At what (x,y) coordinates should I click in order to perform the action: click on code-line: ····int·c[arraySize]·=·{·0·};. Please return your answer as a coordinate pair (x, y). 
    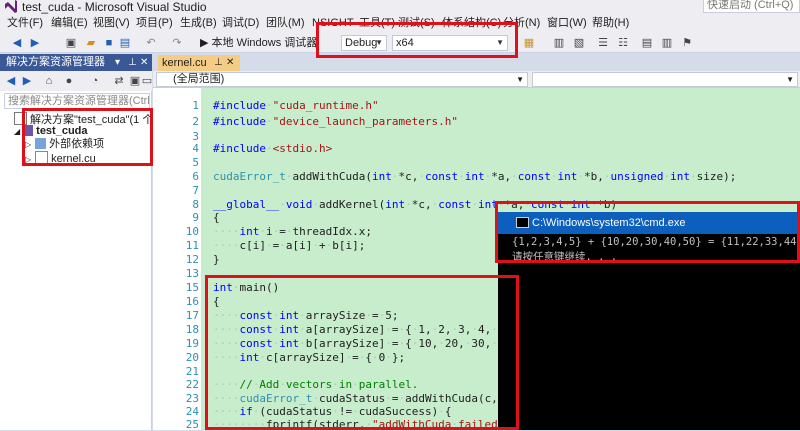
    Looking at the image, I should click on (309, 357).